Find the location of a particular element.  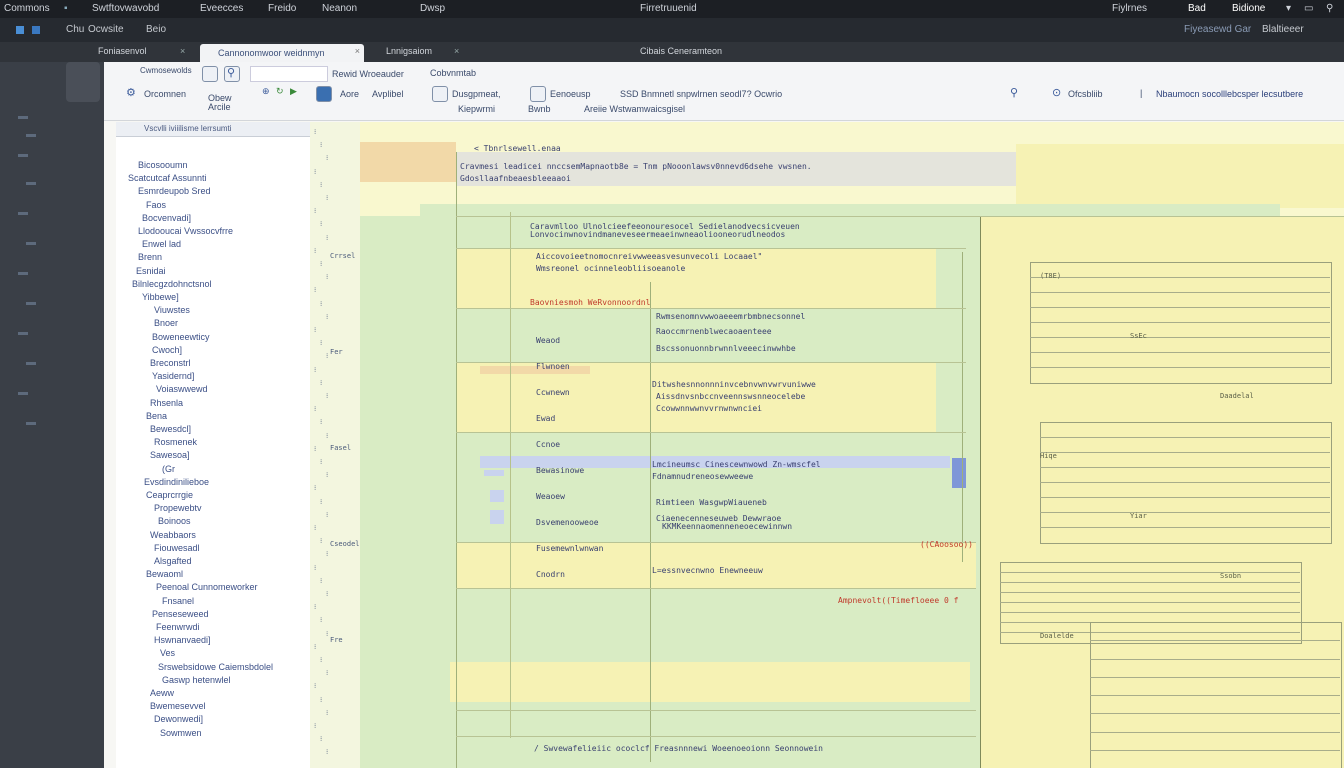

wifi-icon: ▾ is located at coordinates (1288, 8).